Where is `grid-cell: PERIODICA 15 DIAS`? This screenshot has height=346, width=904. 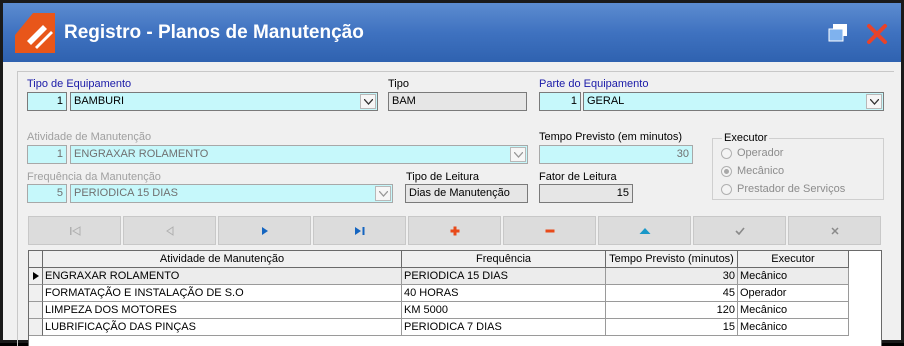 grid-cell: PERIODICA 15 DIAS is located at coordinates (504, 276).